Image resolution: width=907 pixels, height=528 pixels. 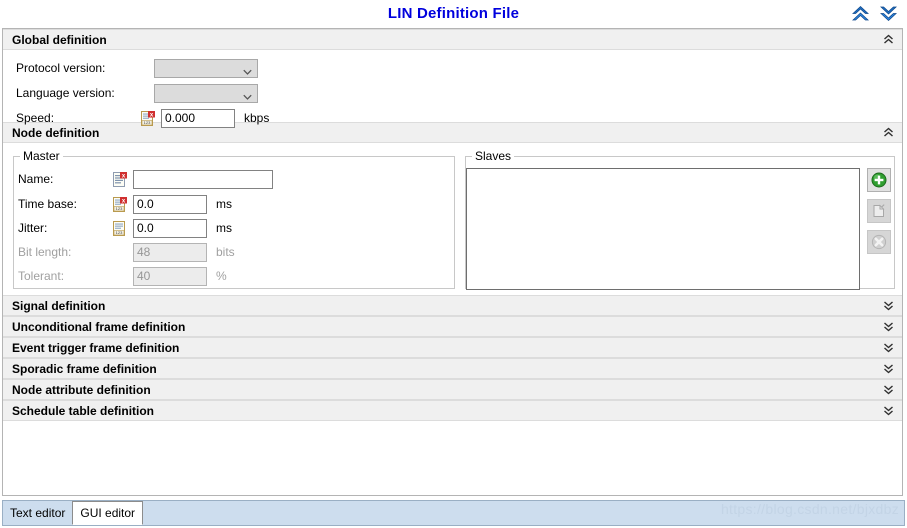 I want to click on section-title: Schedule table definition, so click(x=83, y=410).